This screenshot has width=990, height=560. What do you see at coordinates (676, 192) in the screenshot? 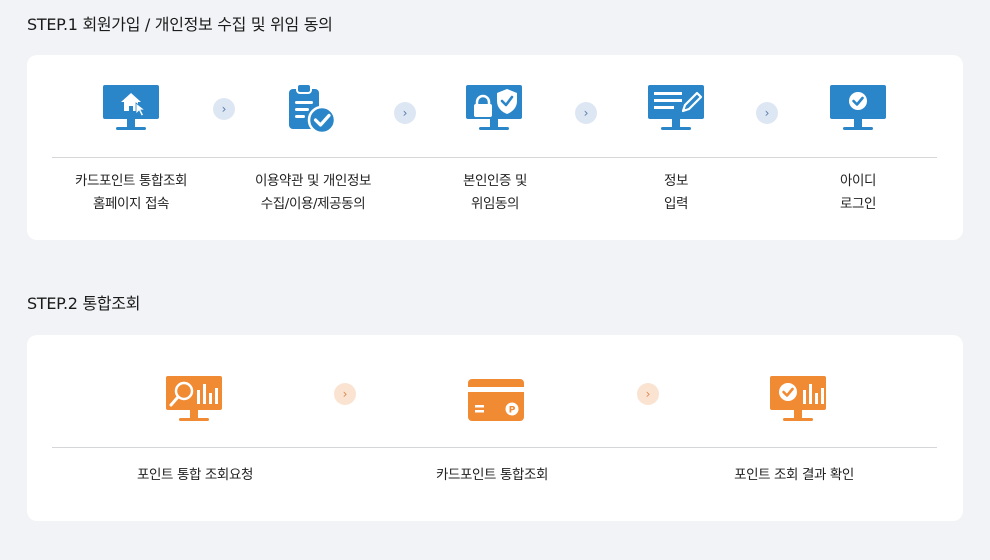
I see `step1-label-4: 정보 입력` at bounding box center [676, 192].